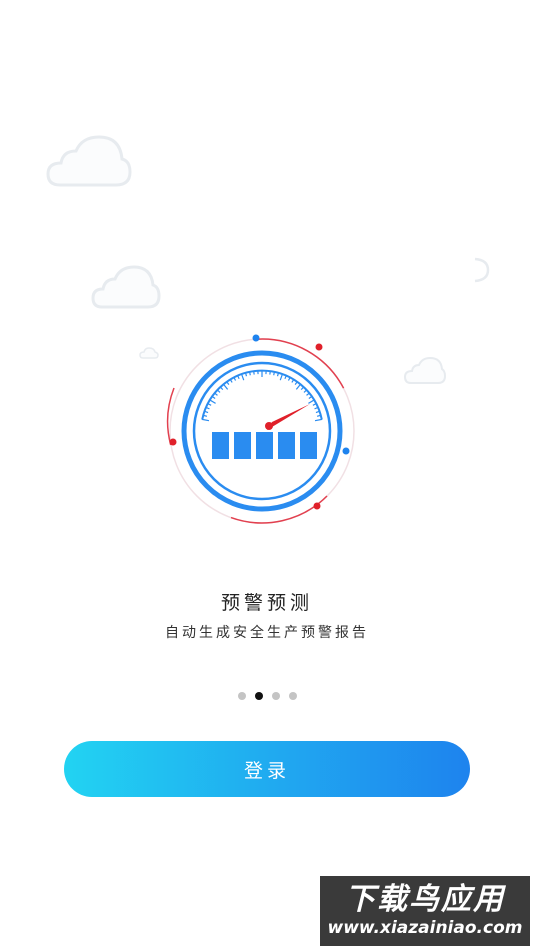  Describe the element at coordinates (267, 633) in the screenshot. I see `slide-subtitle: 自动生成安全生产预警报告` at that location.